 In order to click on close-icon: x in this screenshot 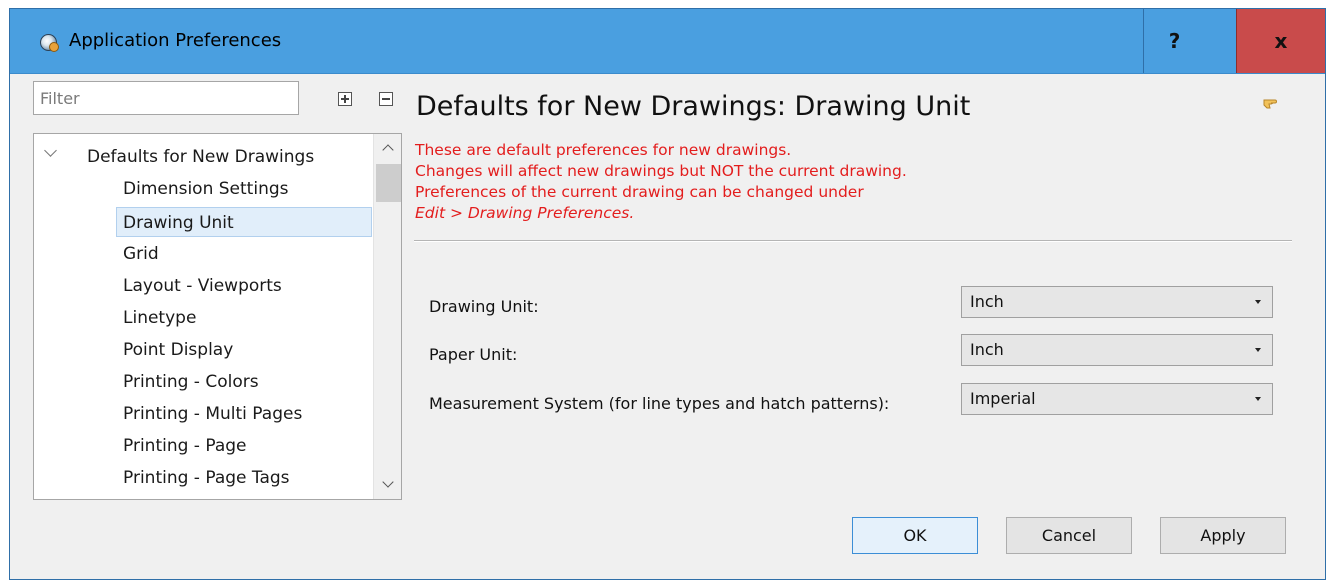, I will do `click(1281, 41)`.